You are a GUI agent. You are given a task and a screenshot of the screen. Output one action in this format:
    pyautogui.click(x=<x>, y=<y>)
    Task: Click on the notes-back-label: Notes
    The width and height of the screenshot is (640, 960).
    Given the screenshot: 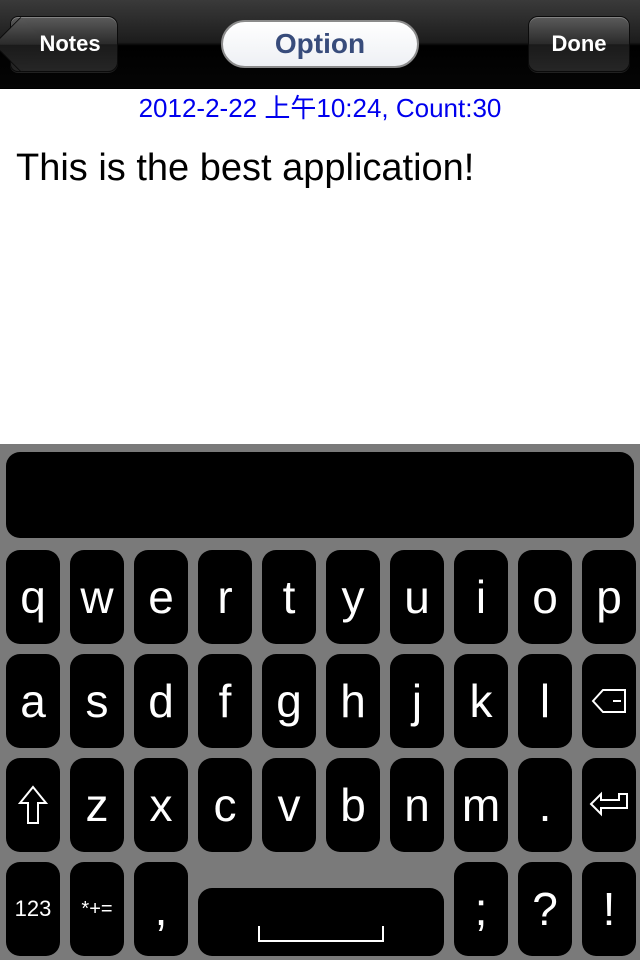 What is the action you would take?
    pyautogui.click(x=70, y=43)
    